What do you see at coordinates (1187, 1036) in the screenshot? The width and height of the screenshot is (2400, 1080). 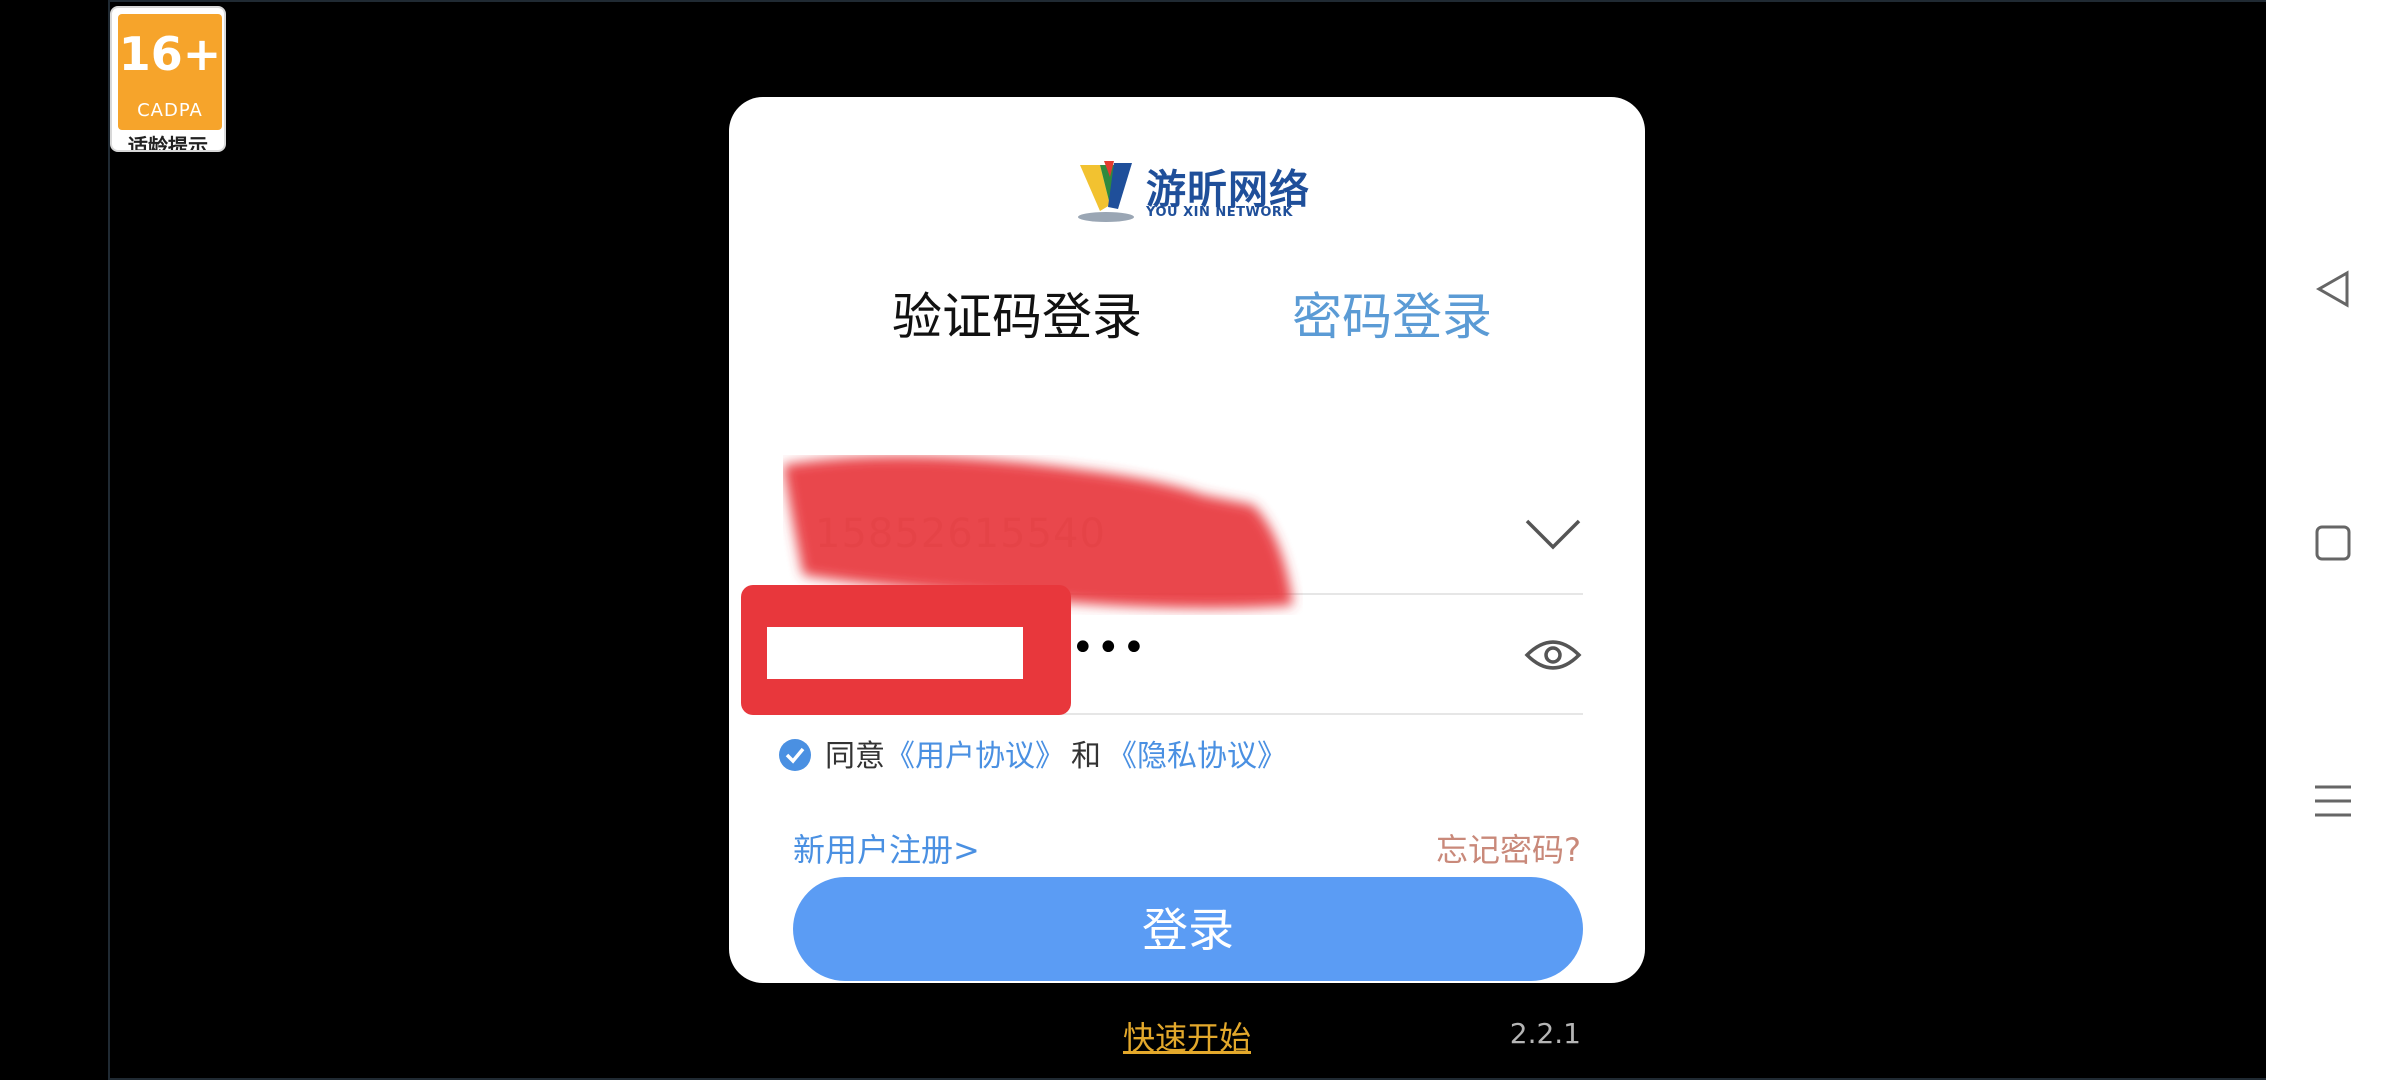 I see `quick-start-link: 快速开始` at bounding box center [1187, 1036].